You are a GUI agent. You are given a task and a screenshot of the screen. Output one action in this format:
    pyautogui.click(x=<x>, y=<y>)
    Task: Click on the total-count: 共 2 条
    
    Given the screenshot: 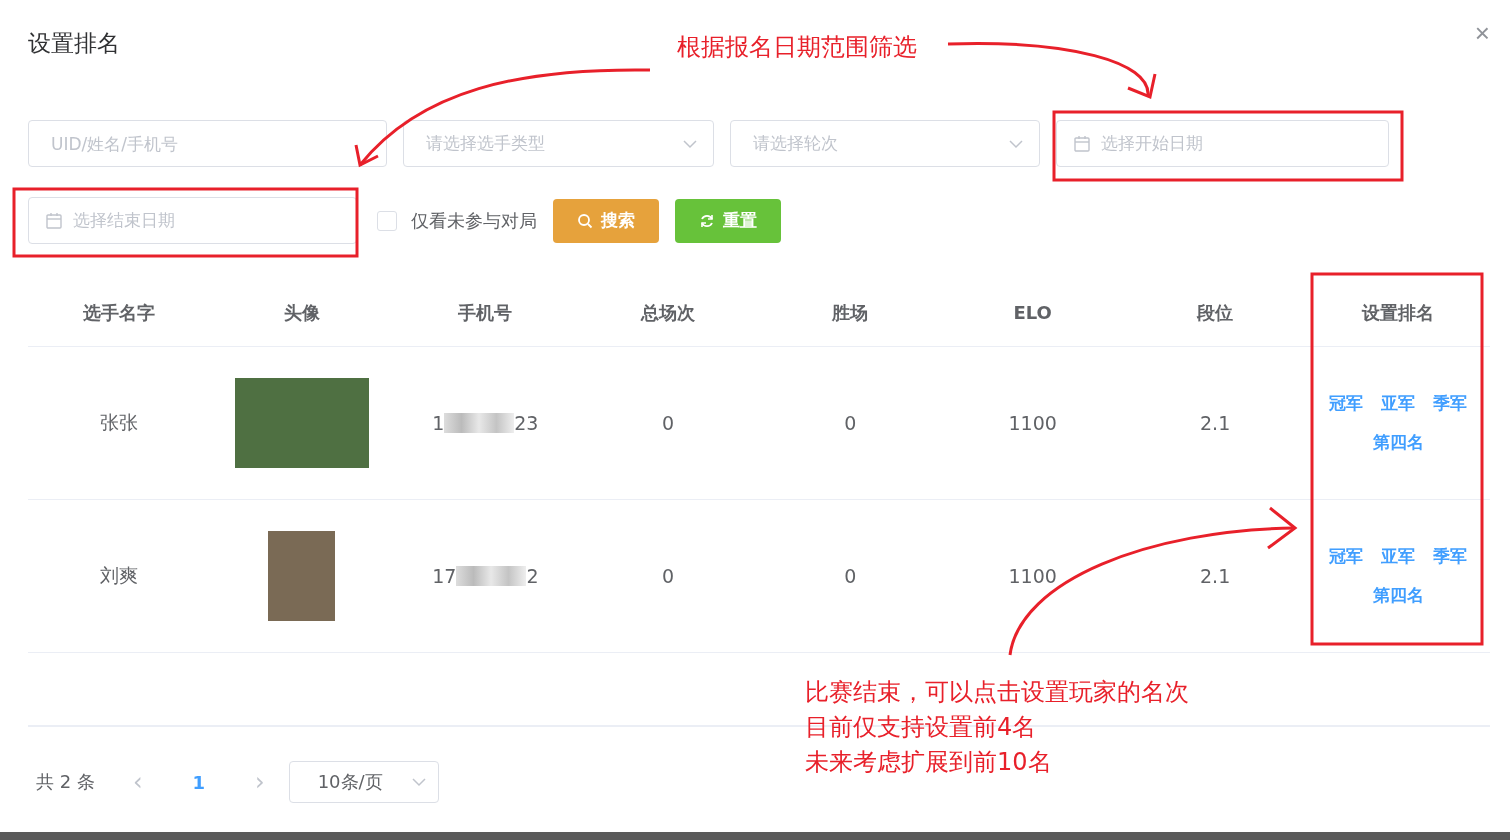 What is the action you would take?
    pyautogui.click(x=65, y=782)
    